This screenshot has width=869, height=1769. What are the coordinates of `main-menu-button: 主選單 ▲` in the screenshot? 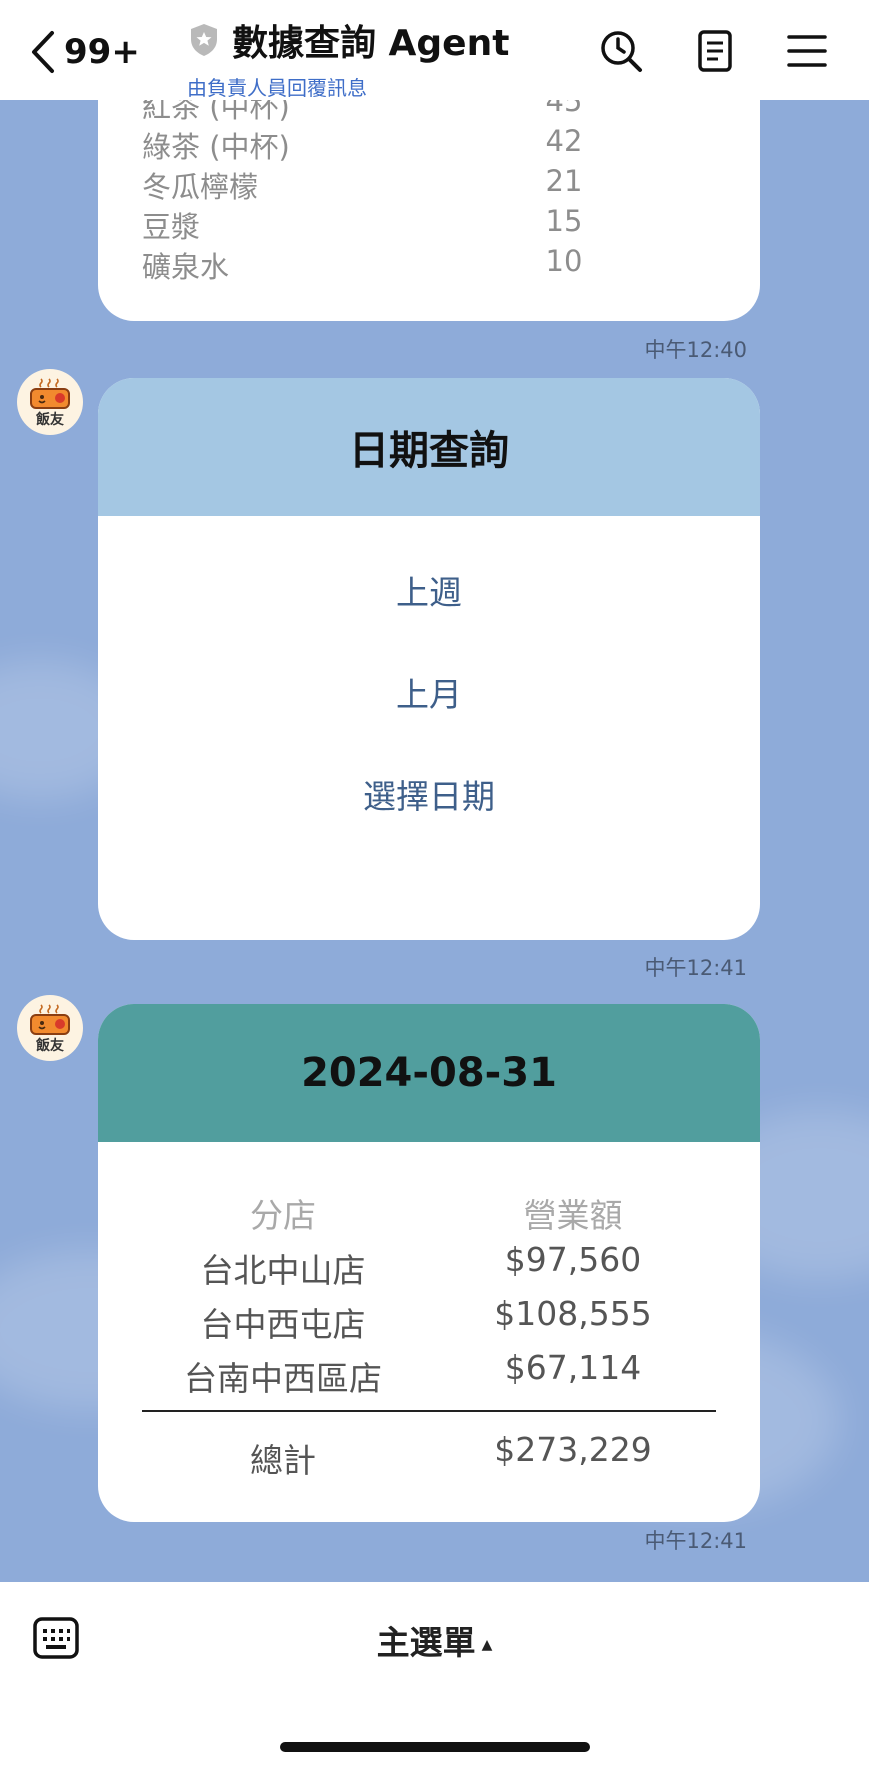 It's located at (434, 1640).